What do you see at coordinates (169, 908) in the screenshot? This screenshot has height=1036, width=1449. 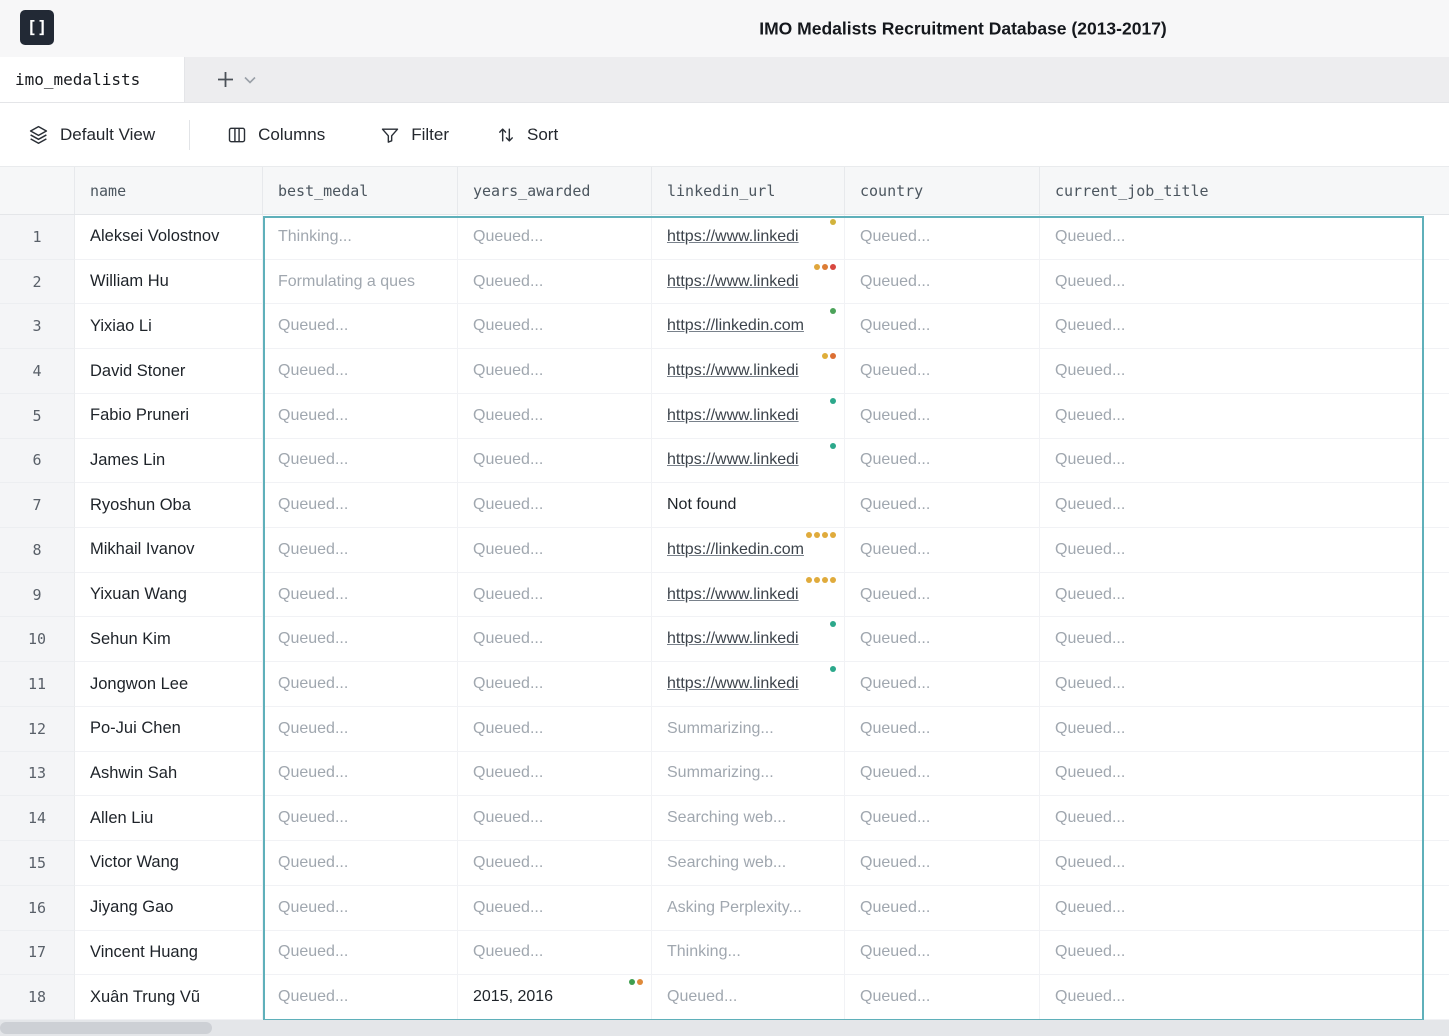 I see `cell-name: Jiyang Gao` at bounding box center [169, 908].